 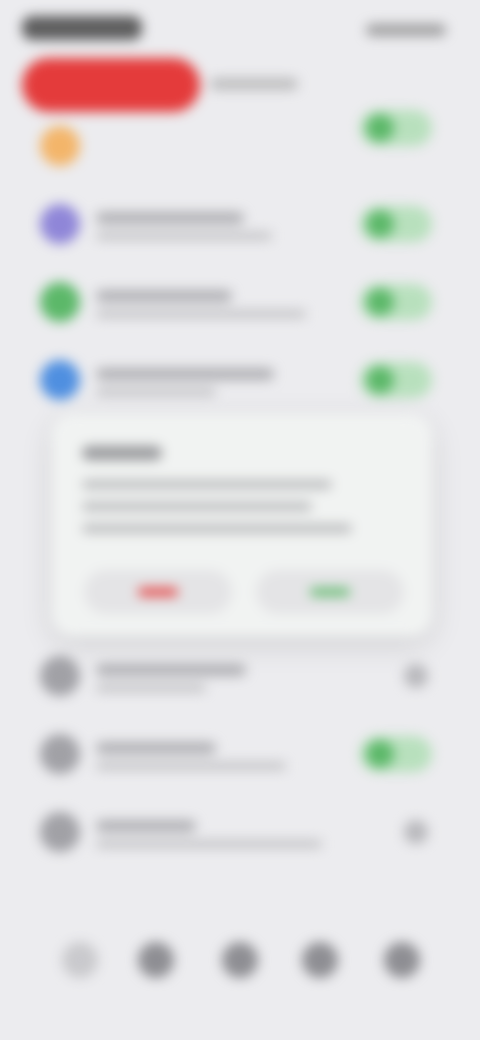 What do you see at coordinates (240, 30) in the screenshot?
I see `status-bar` at bounding box center [240, 30].